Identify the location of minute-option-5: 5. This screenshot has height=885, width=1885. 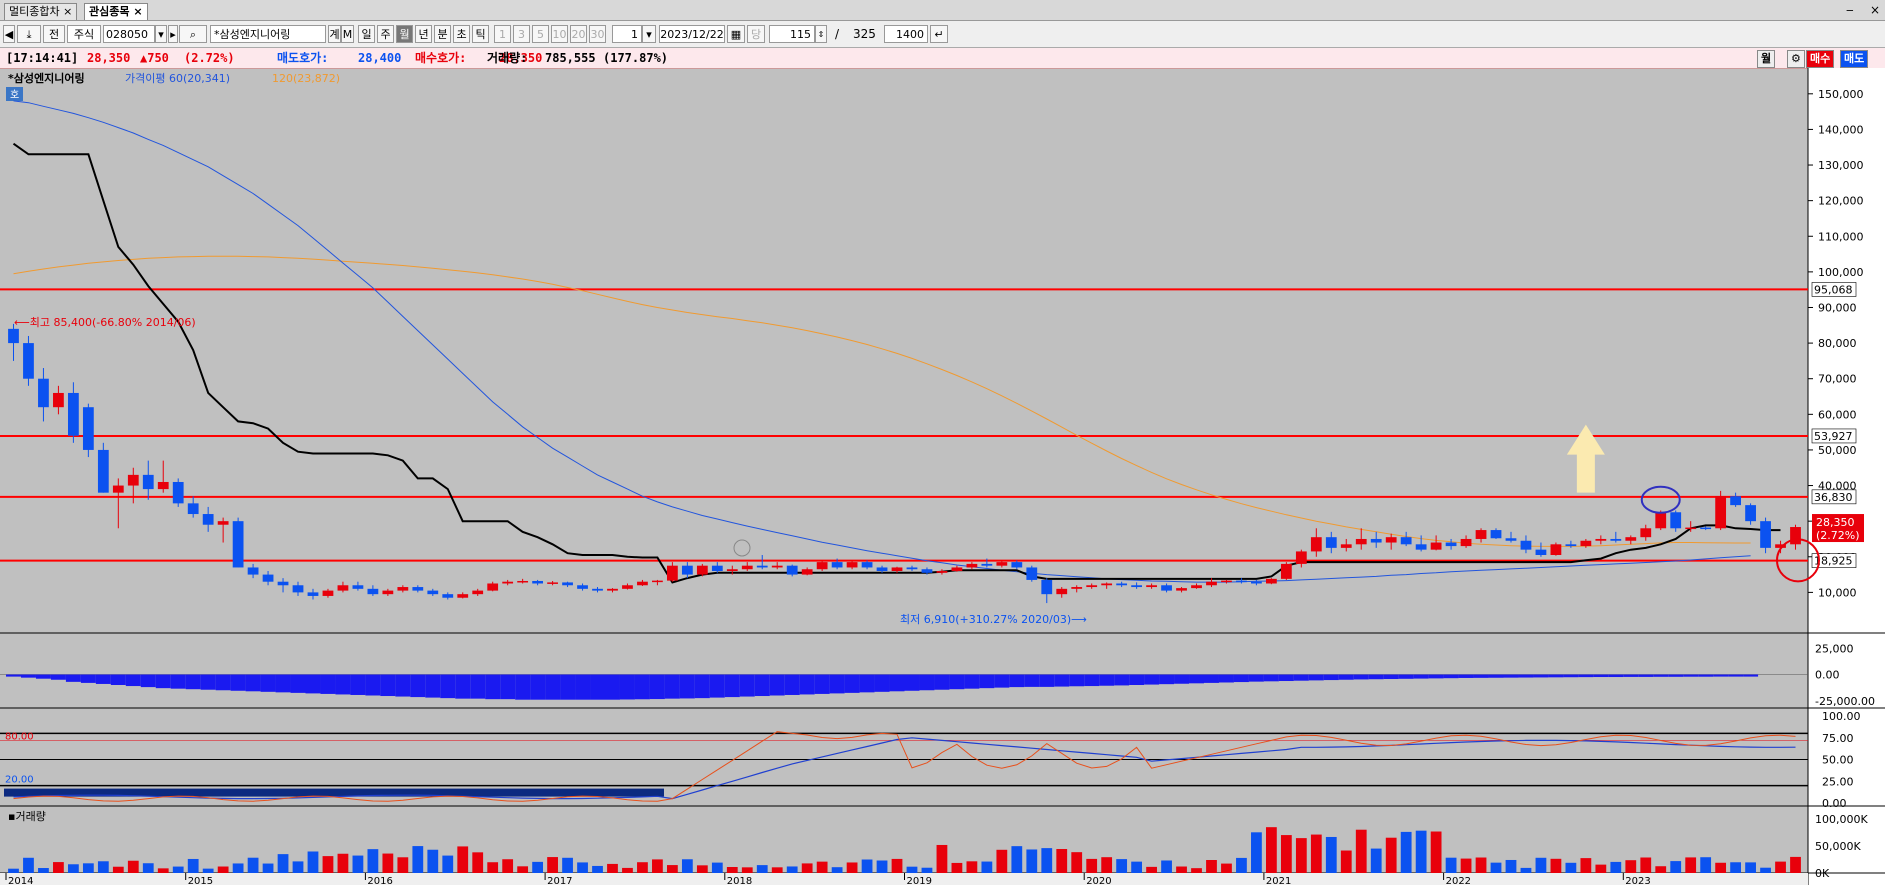
(540, 34).